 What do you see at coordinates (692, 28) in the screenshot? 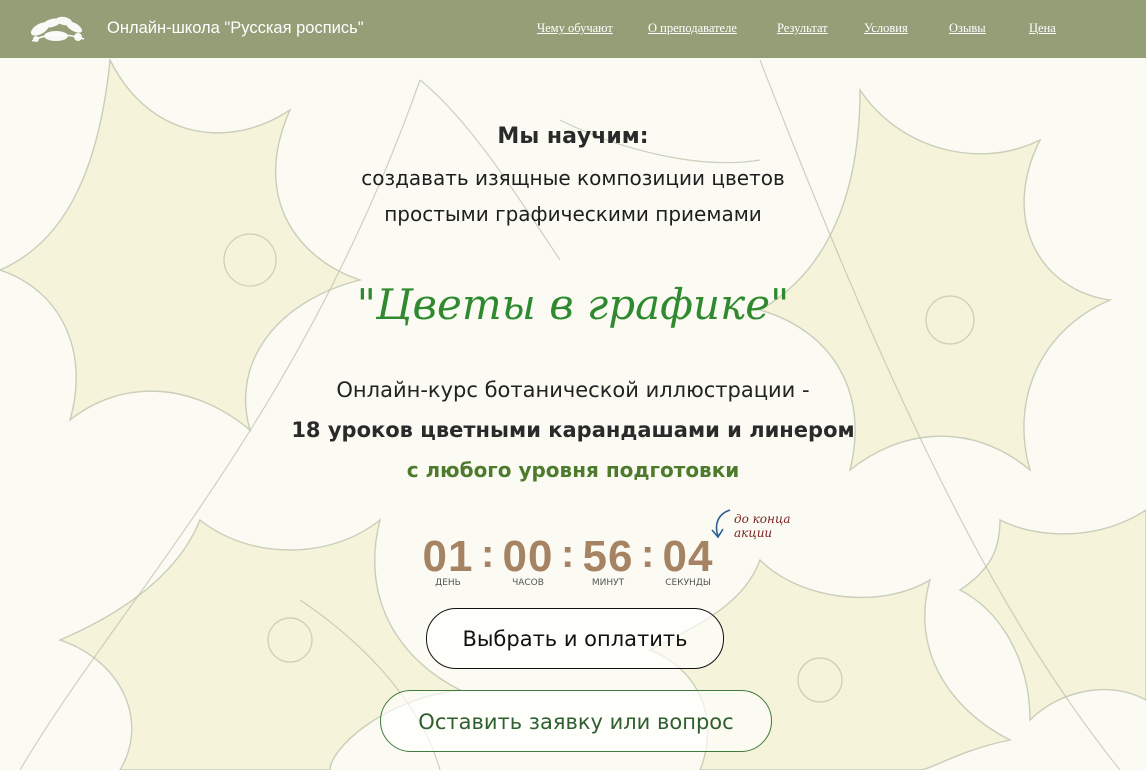
I see `nav-link-about-teacher: О преподавателе` at bounding box center [692, 28].